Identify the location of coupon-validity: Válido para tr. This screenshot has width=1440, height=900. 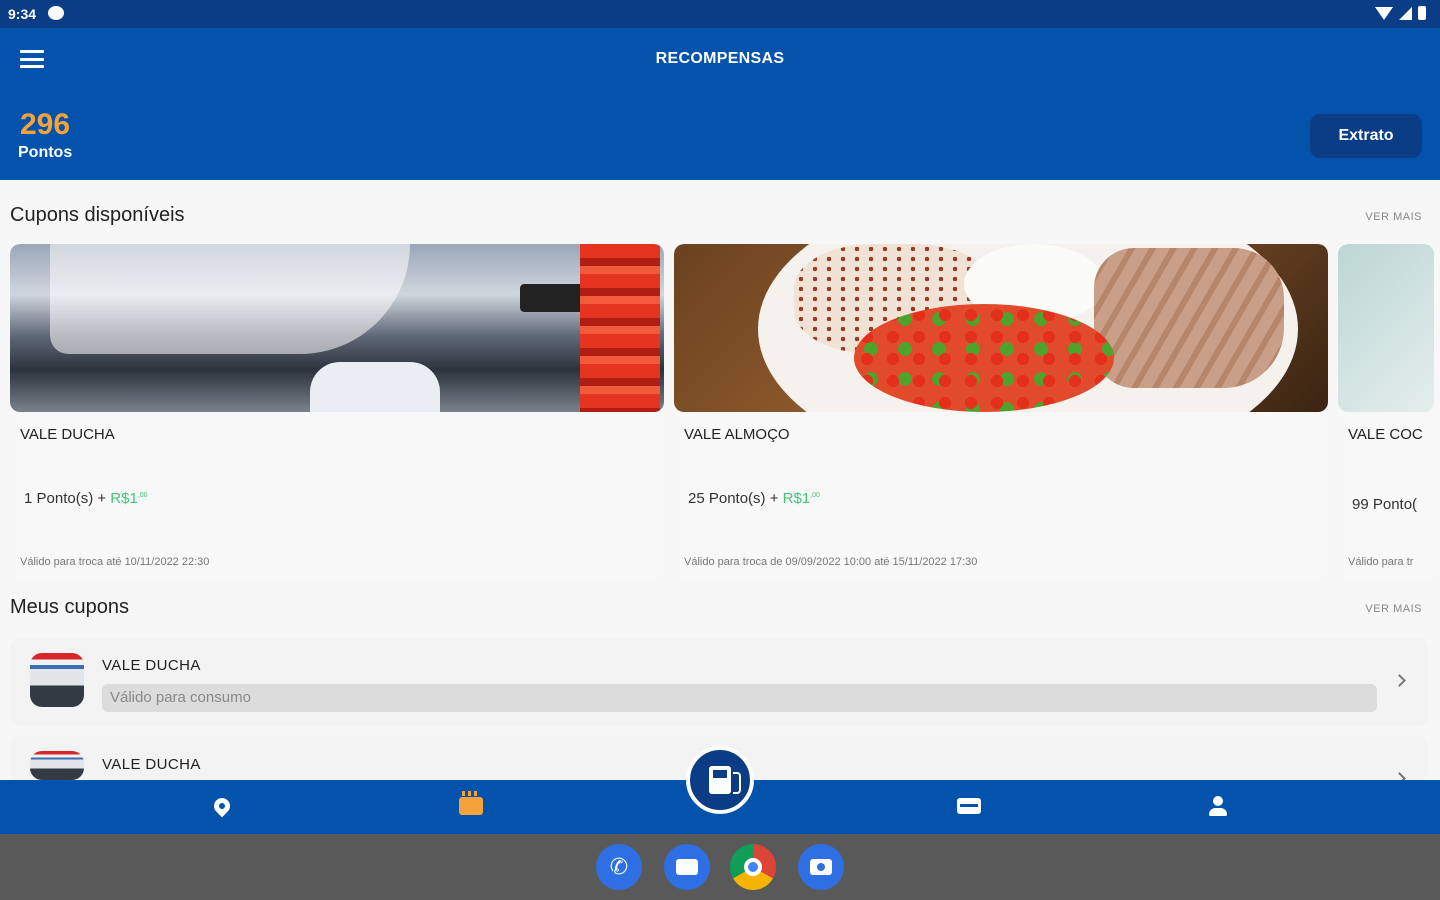
(1381, 562).